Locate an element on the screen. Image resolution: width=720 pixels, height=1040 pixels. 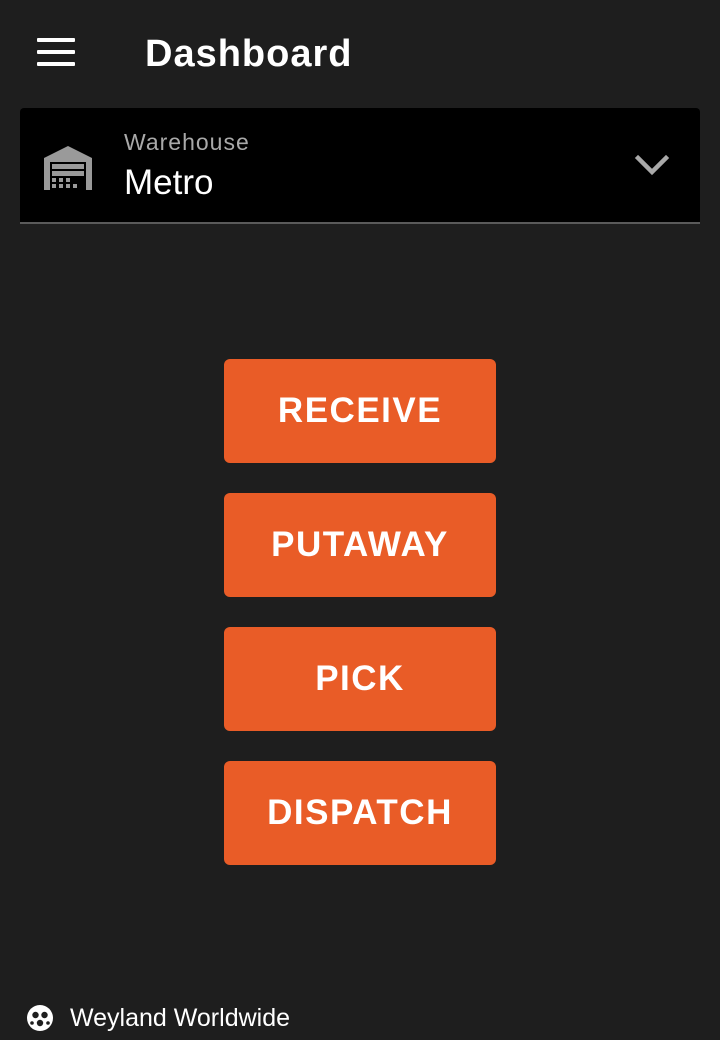
dispatch-button: DISPATCH is located at coordinates (360, 813).